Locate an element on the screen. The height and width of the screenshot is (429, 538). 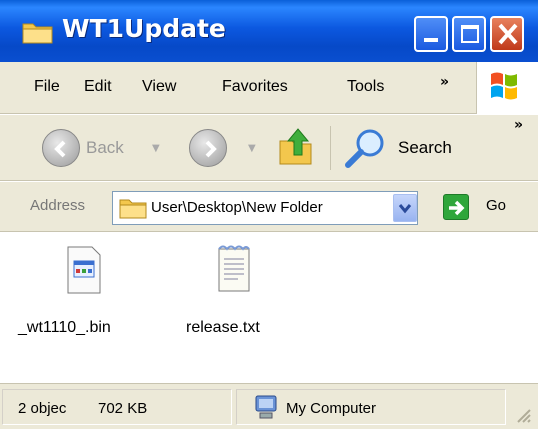
go-button: Go is located at coordinates (496, 205).